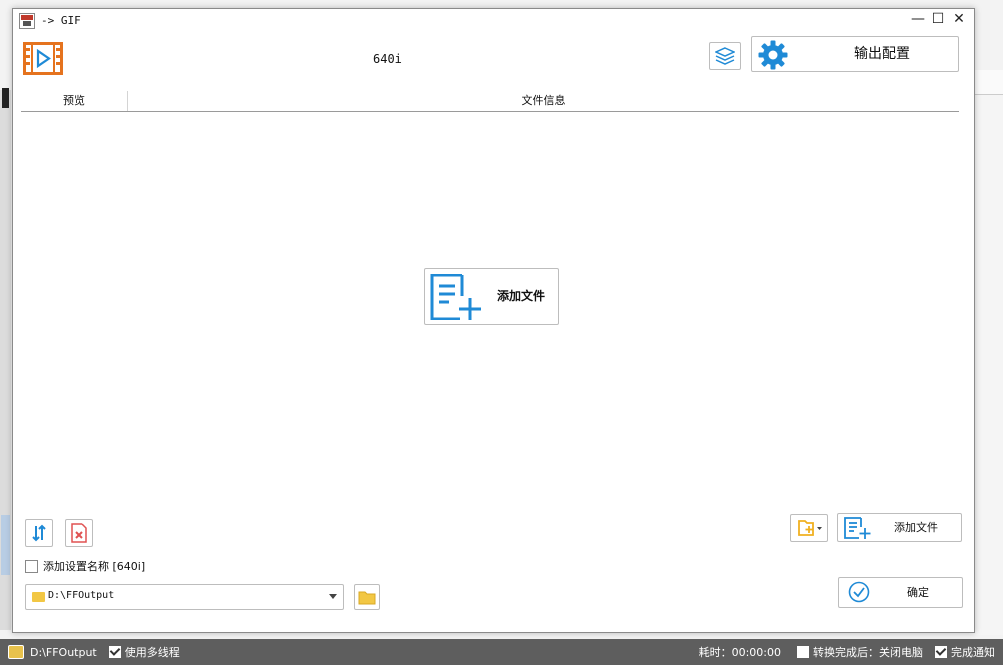 The width and height of the screenshot is (1003, 665). What do you see at coordinates (94, 566) in the screenshot?
I see `add-setting-name-label: 添加设置名称 [640i]` at bounding box center [94, 566].